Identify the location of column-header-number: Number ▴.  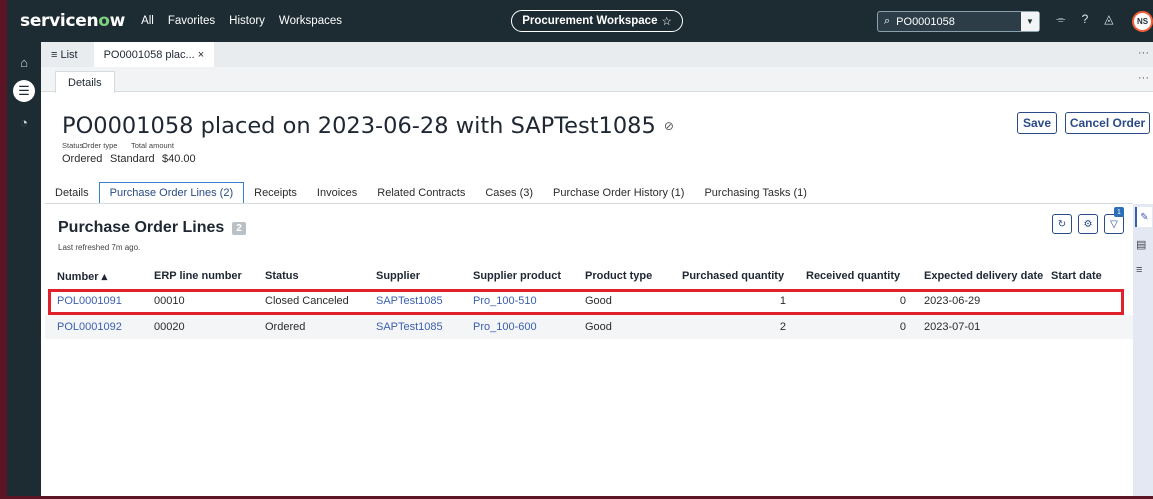
(82, 276).